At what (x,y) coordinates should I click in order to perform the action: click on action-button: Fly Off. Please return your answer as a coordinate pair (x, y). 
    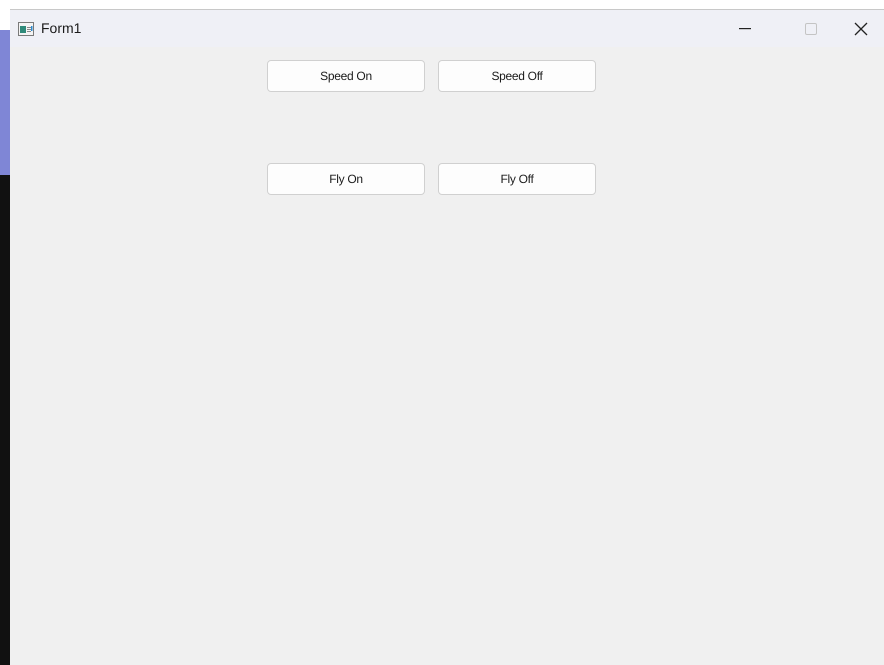
    Looking at the image, I should click on (517, 179).